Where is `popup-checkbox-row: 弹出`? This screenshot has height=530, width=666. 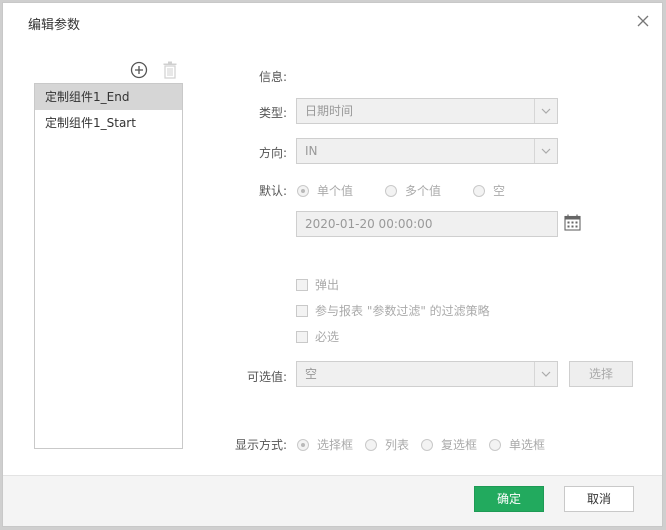 popup-checkbox-row: 弹出 is located at coordinates (317, 284).